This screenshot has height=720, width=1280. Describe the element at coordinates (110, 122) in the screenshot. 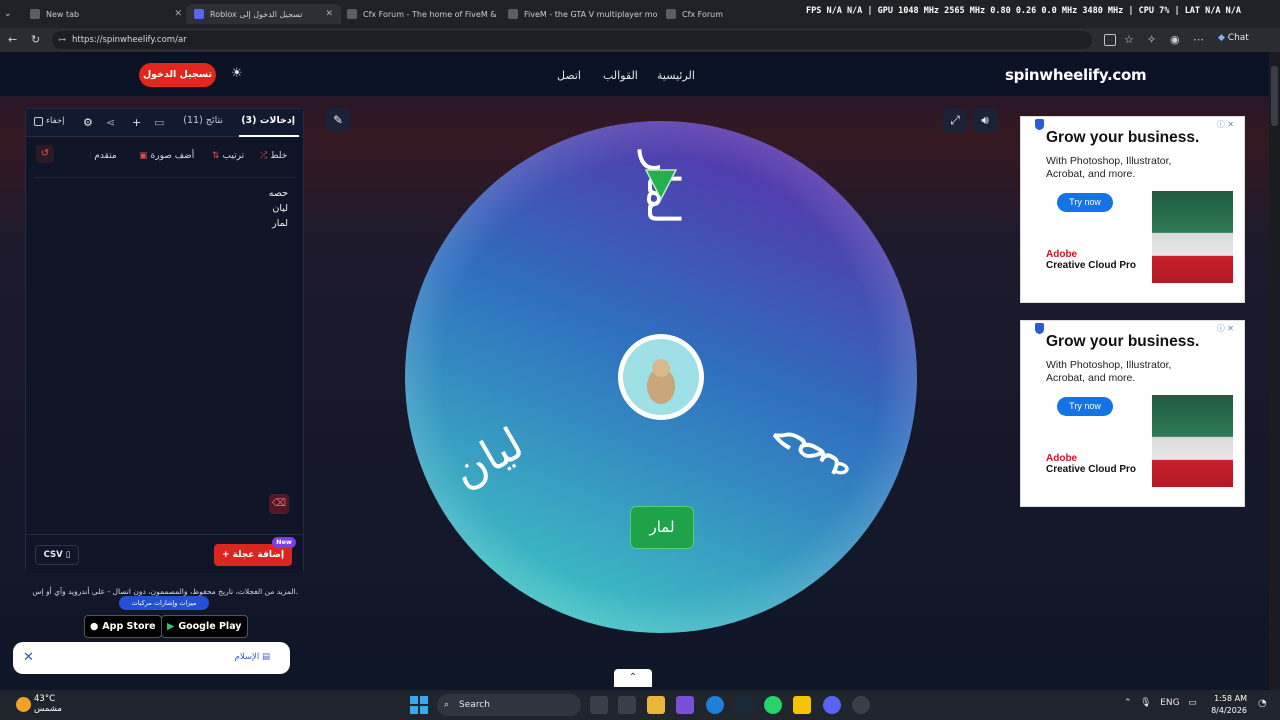

I see `share-icon: ⋖` at that location.